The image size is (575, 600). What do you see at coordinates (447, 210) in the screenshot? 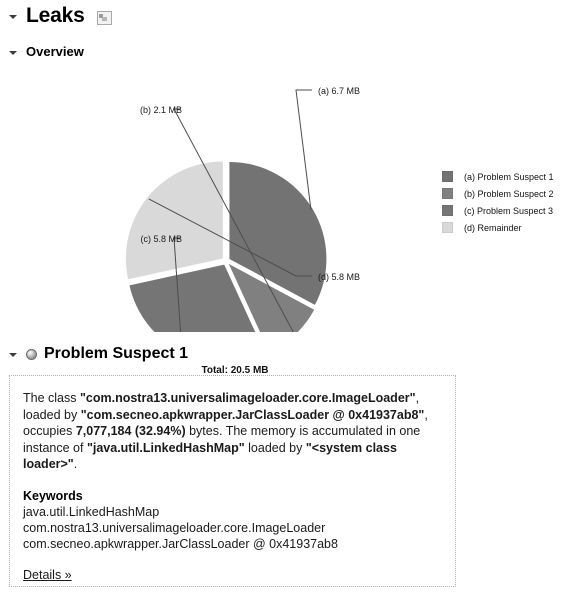
I see `legend-swatch-c` at bounding box center [447, 210].